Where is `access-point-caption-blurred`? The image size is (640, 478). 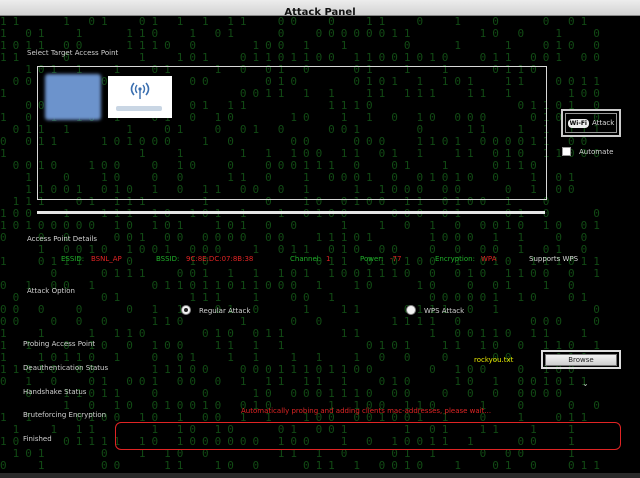
access-point-caption-blurred is located at coordinates (139, 108).